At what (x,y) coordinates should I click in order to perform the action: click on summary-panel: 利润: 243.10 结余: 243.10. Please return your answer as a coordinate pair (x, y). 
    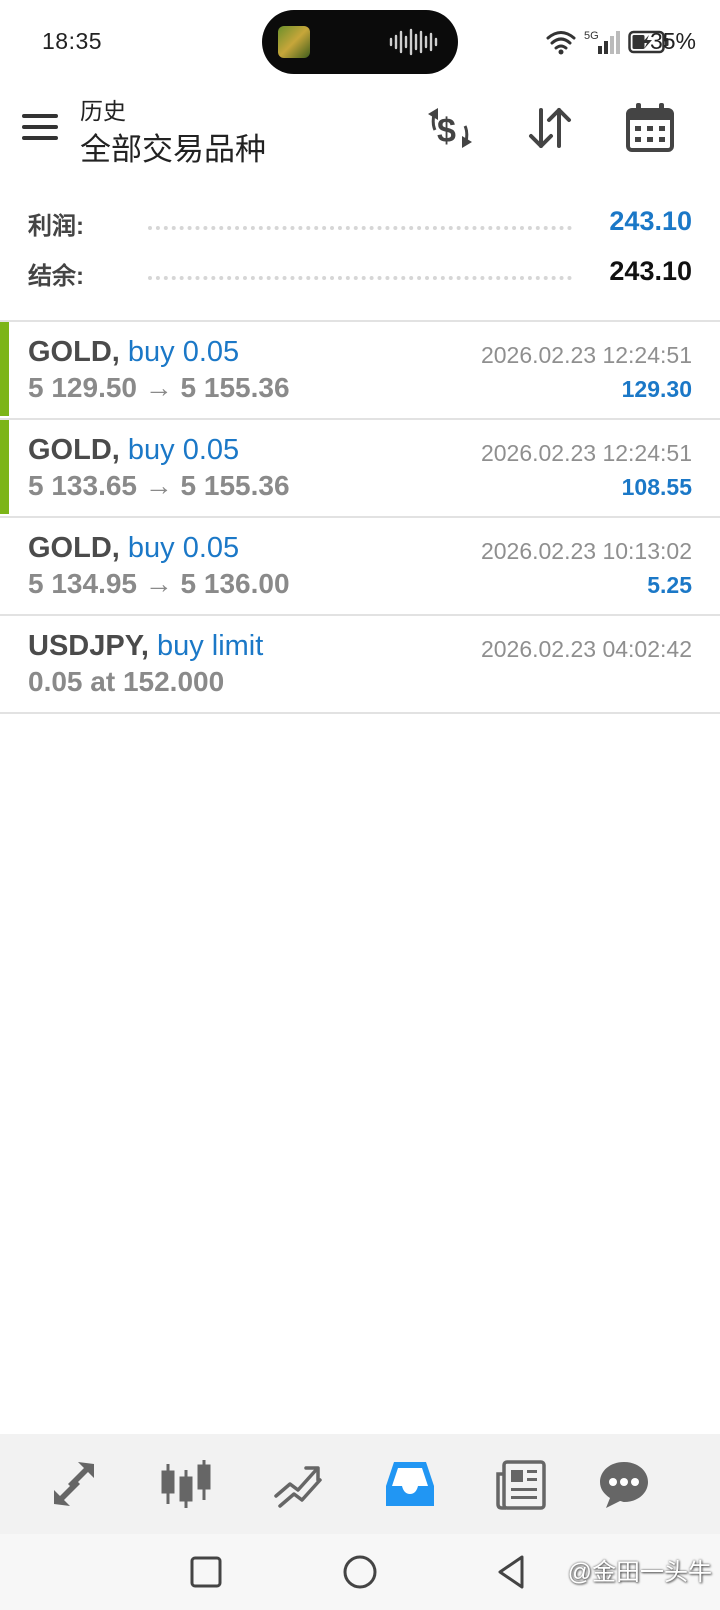
    Looking at the image, I should click on (360, 256).